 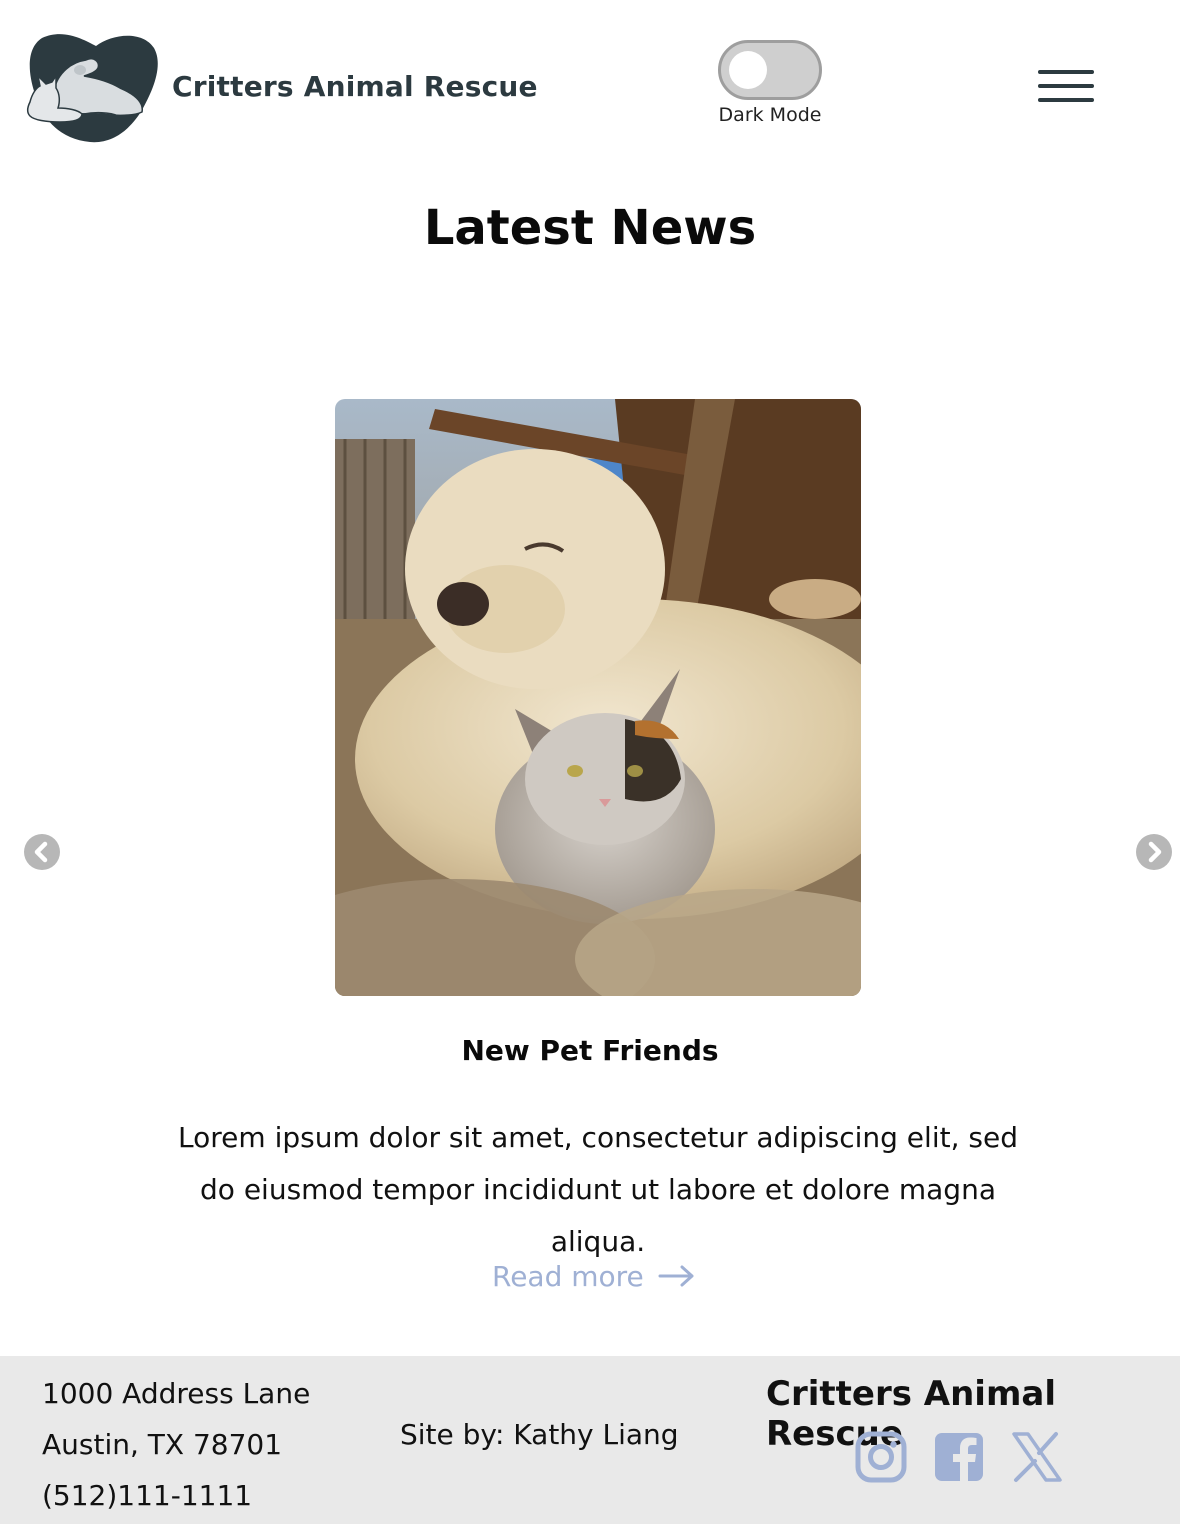 I want to click on dark-mode-toggle-group: Dark Mode, so click(x=770, y=85).